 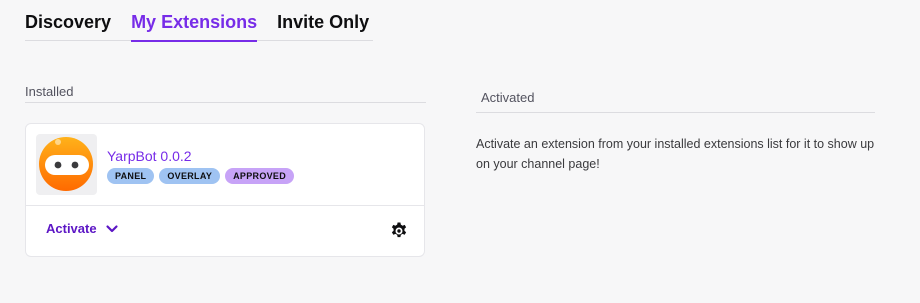 I want to click on gear-icon, so click(x=399, y=231).